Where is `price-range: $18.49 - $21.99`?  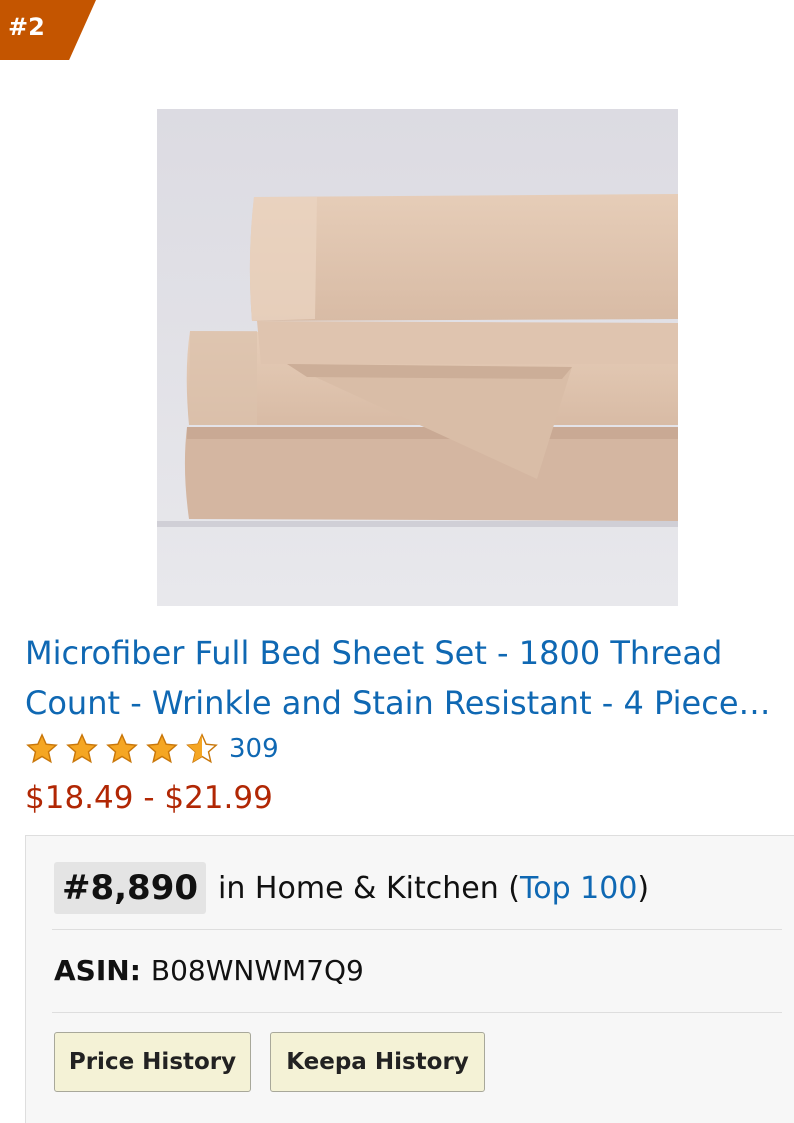 price-range: $18.49 - $21.99 is located at coordinates (149, 798).